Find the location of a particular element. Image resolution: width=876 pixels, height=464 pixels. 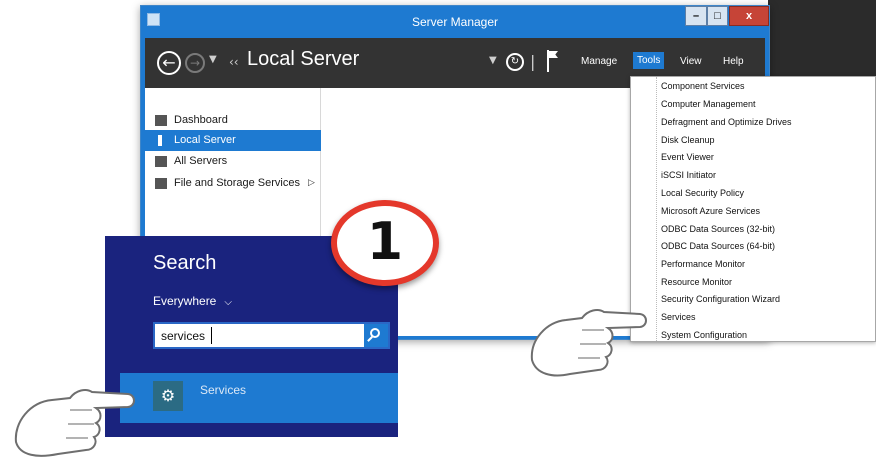

history-dropdown-icon: ▼ is located at coordinates (213, 59).